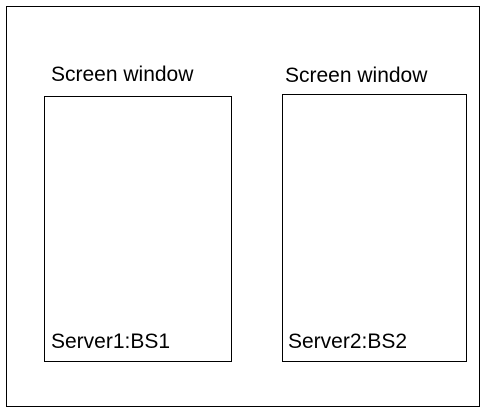  Describe the element at coordinates (122, 74) in the screenshot. I see `screen-window-title-1: Screen window` at that location.